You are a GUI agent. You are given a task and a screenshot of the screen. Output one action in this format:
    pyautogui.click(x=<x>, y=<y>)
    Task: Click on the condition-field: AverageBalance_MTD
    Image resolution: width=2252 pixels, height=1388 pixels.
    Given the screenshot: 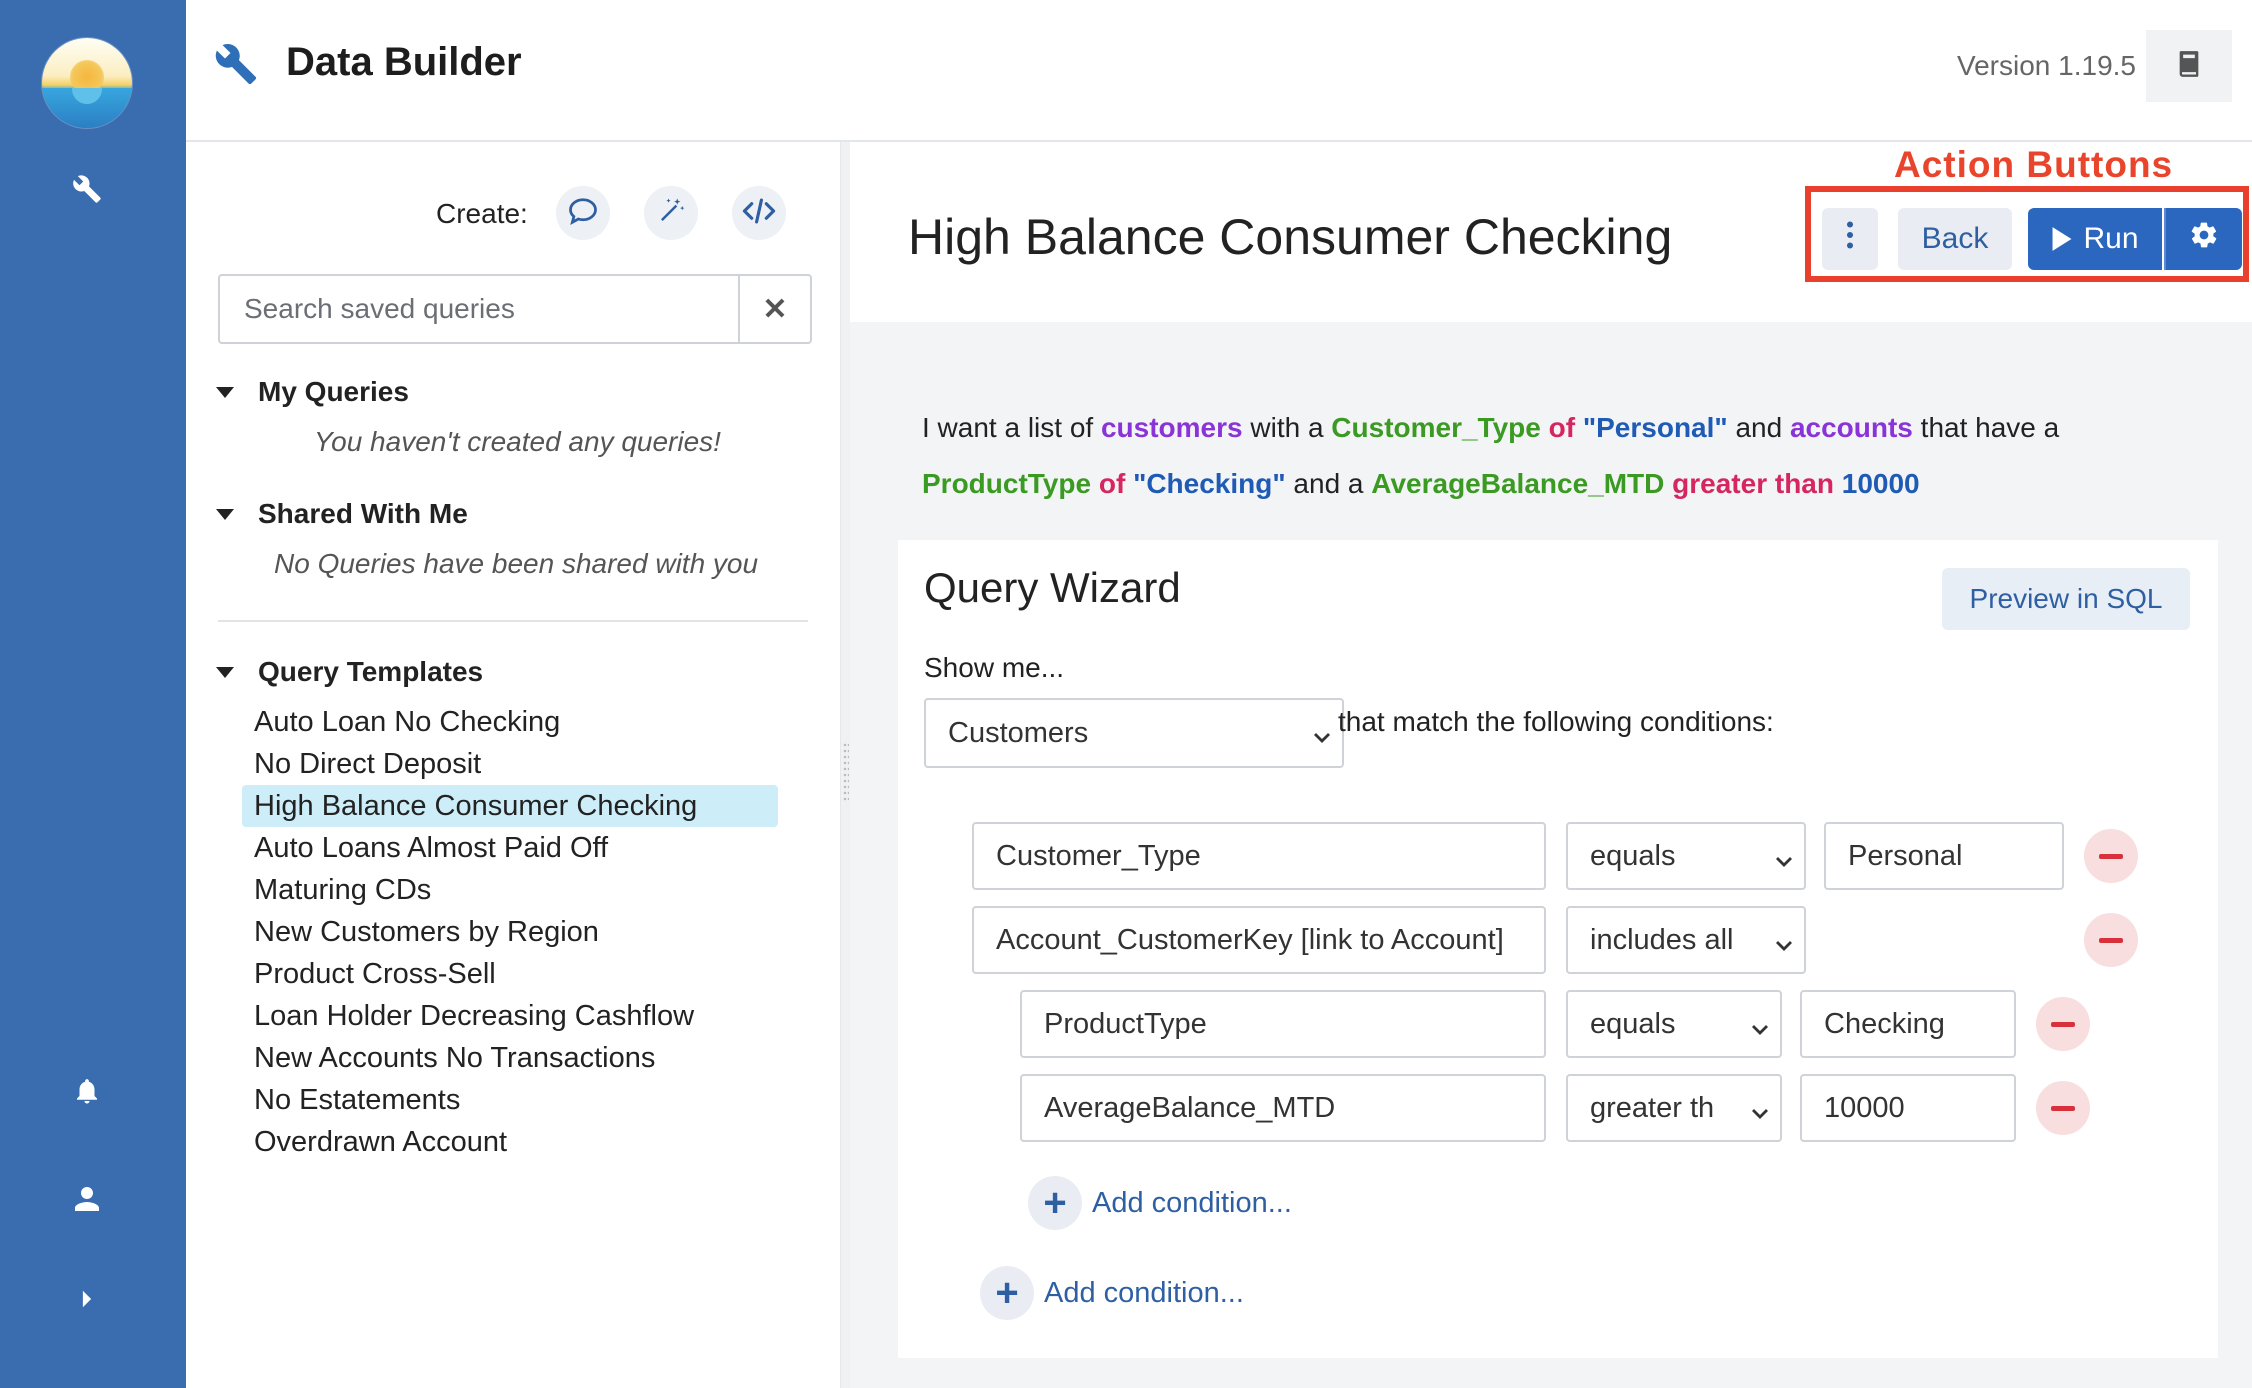 What is the action you would take?
    pyautogui.click(x=1283, y=1108)
    